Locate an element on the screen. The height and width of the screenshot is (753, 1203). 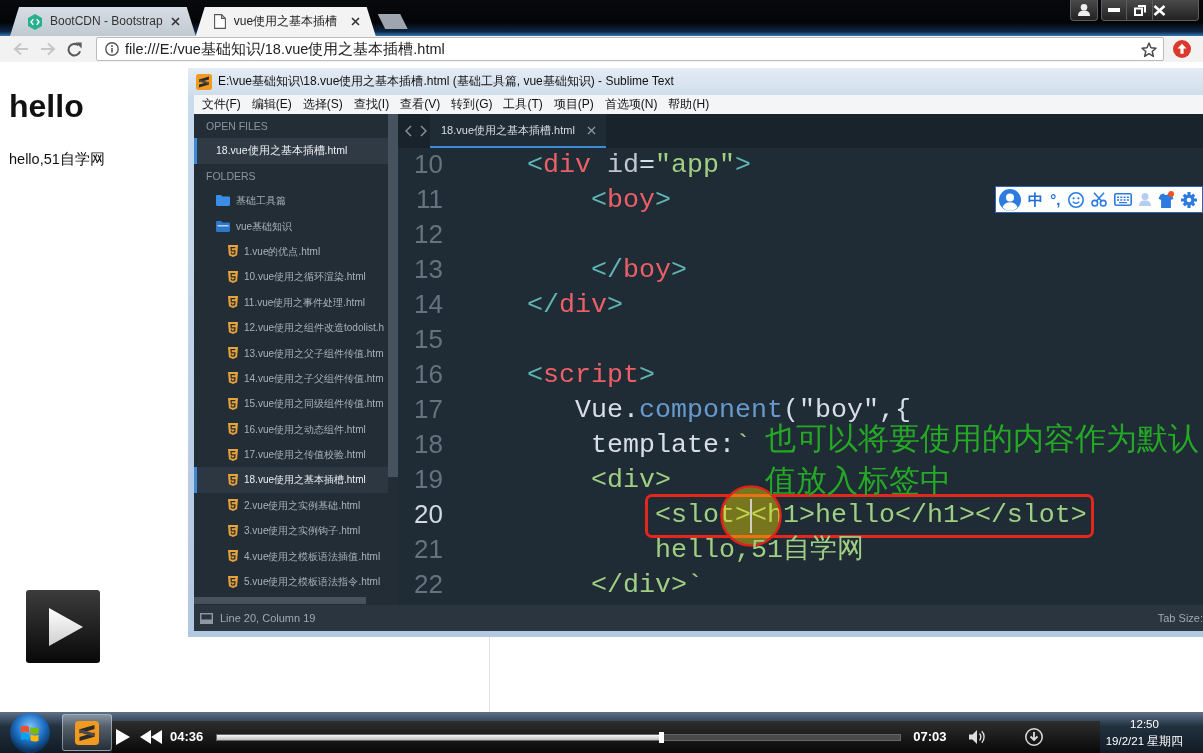
browser-tab: vue使用之基本插槽 is located at coordinates (285, 21).